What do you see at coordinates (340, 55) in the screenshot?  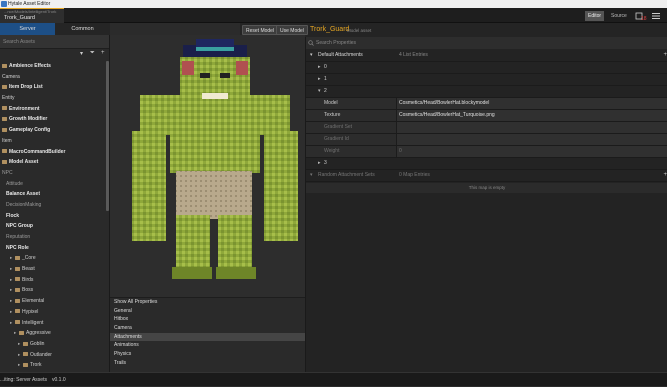 I see `default-attachments-label: Default Attachments` at bounding box center [340, 55].